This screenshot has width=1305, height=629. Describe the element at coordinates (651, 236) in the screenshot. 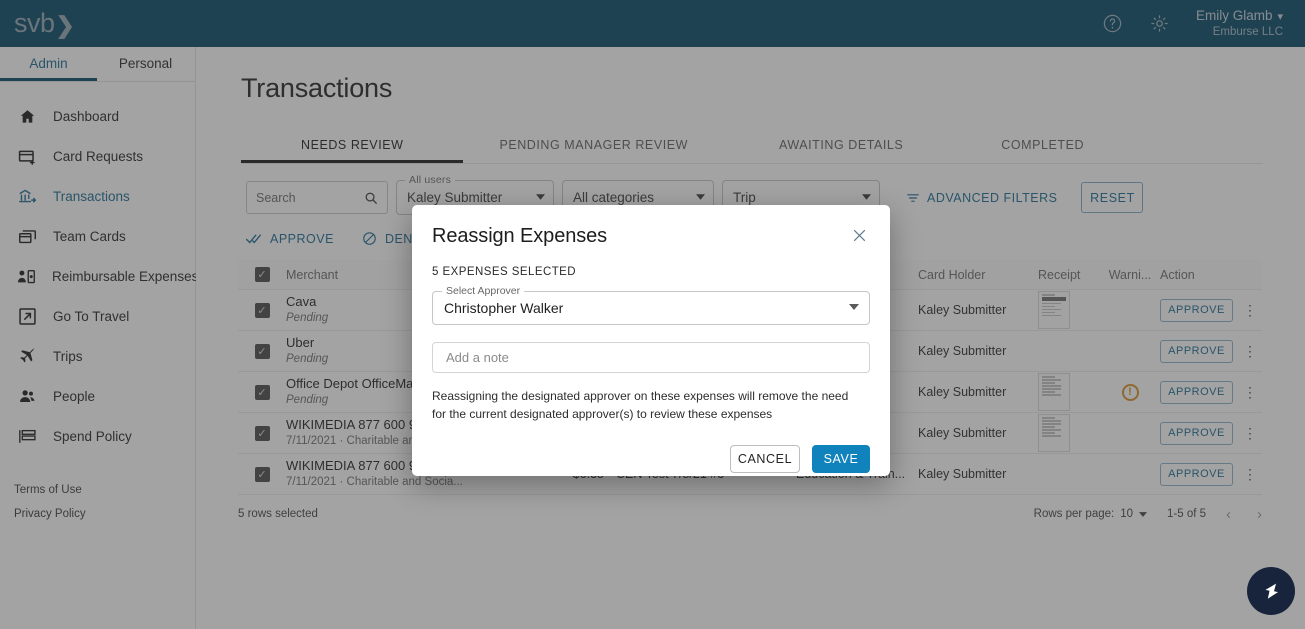

I see `dialog-header: Reassign Expenses` at that location.